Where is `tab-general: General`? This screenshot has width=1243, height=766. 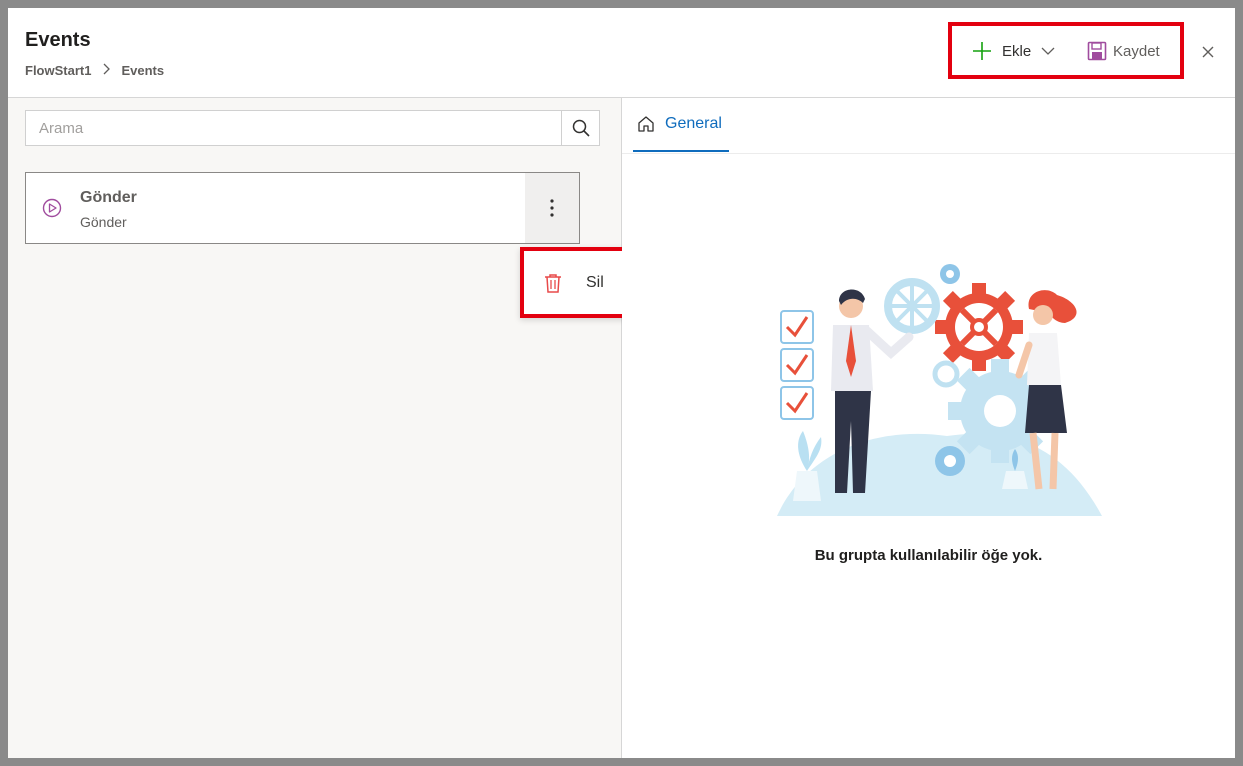
tab-general: General is located at coordinates (681, 125).